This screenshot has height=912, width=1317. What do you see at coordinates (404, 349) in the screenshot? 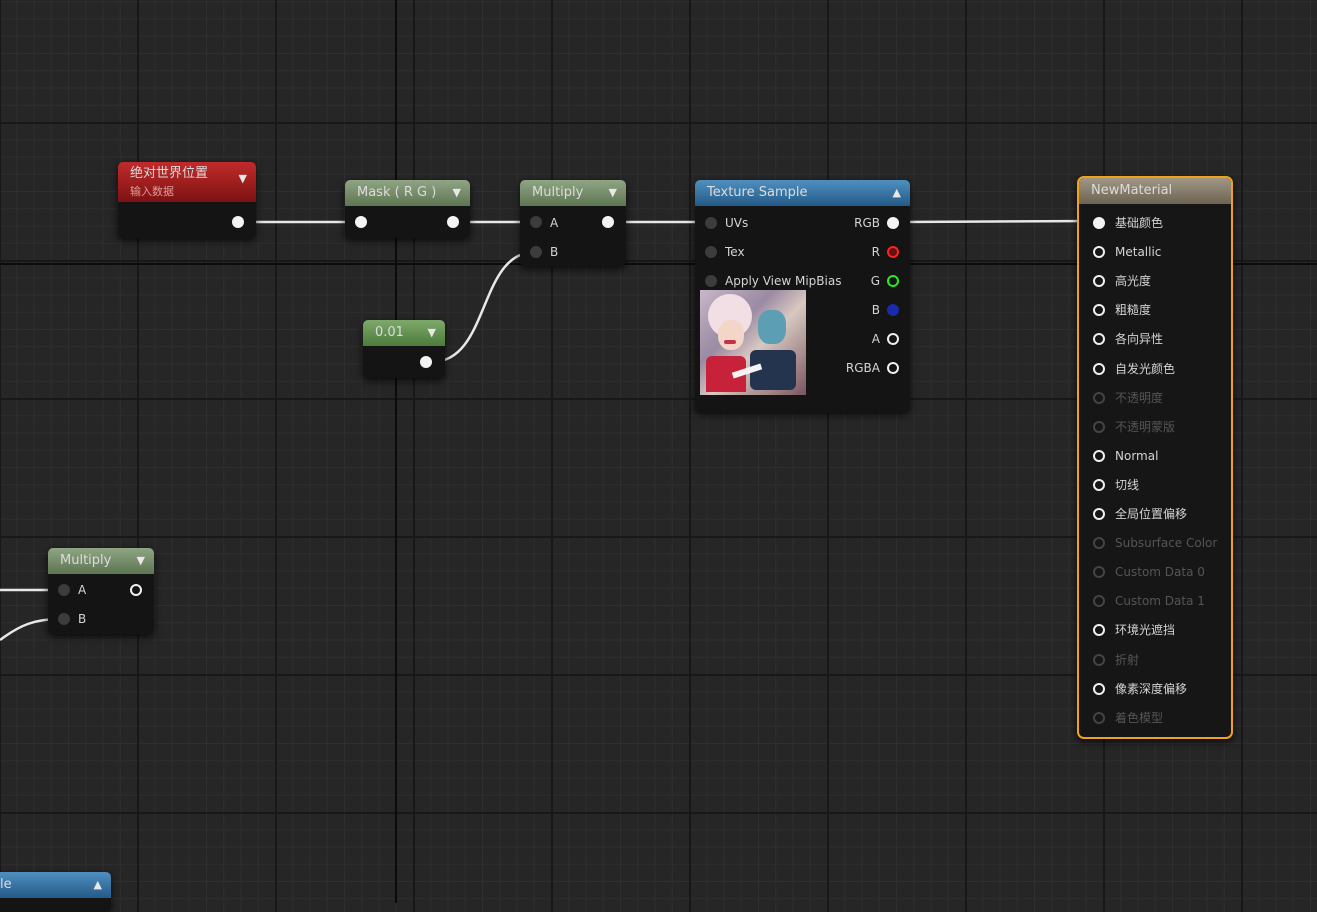
I see `node-constant: 0.01 ▼` at bounding box center [404, 349].